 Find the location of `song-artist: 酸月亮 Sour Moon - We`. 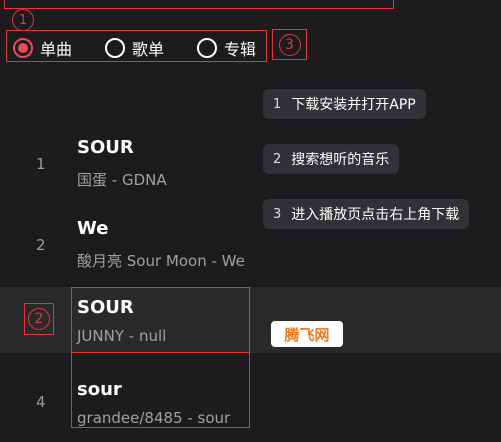

song-artist: 酸月亮 Sour Moon - We is located at coordinates (161, 261).